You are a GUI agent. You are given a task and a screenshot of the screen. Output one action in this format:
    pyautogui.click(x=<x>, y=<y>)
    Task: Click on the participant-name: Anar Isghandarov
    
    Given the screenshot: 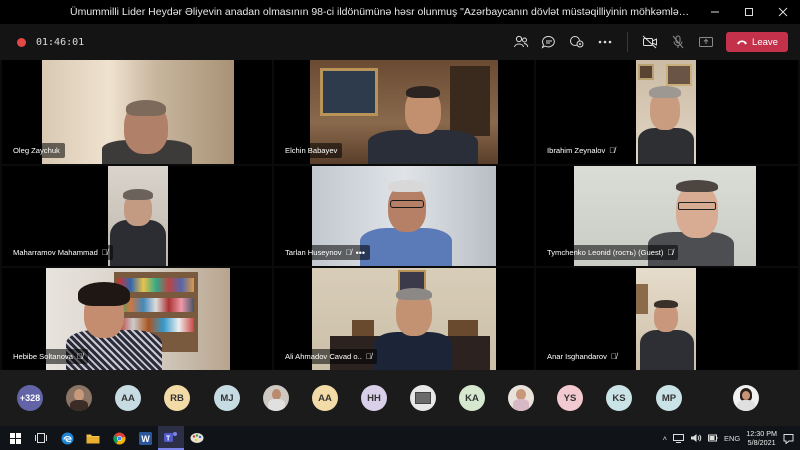 What is the action you would take?
    pyautogui.click(x=577, y=356)
    